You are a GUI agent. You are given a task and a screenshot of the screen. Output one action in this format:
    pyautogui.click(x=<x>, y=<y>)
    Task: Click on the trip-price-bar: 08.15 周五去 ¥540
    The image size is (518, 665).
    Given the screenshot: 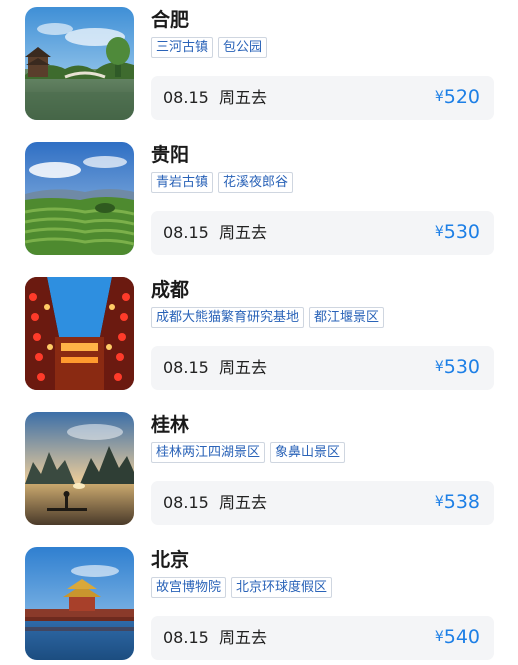 What is the action you would take?
    pyautogui.click(x=322, y=638)
    